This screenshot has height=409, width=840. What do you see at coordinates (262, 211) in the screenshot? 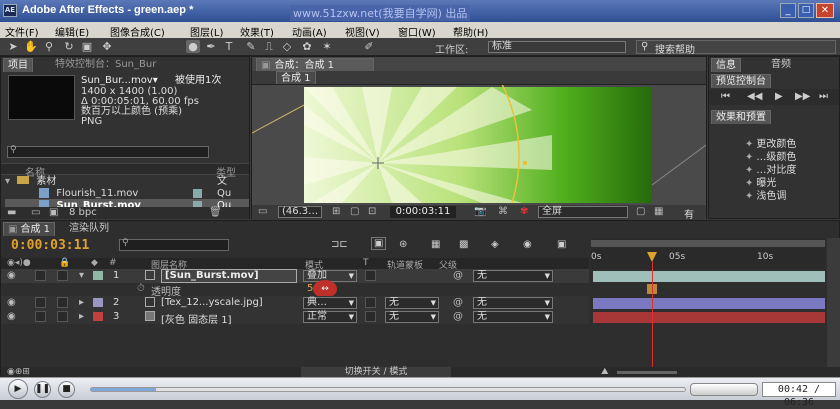
I see `always-preview-icon: ▭` at bounding box center [262, 211].